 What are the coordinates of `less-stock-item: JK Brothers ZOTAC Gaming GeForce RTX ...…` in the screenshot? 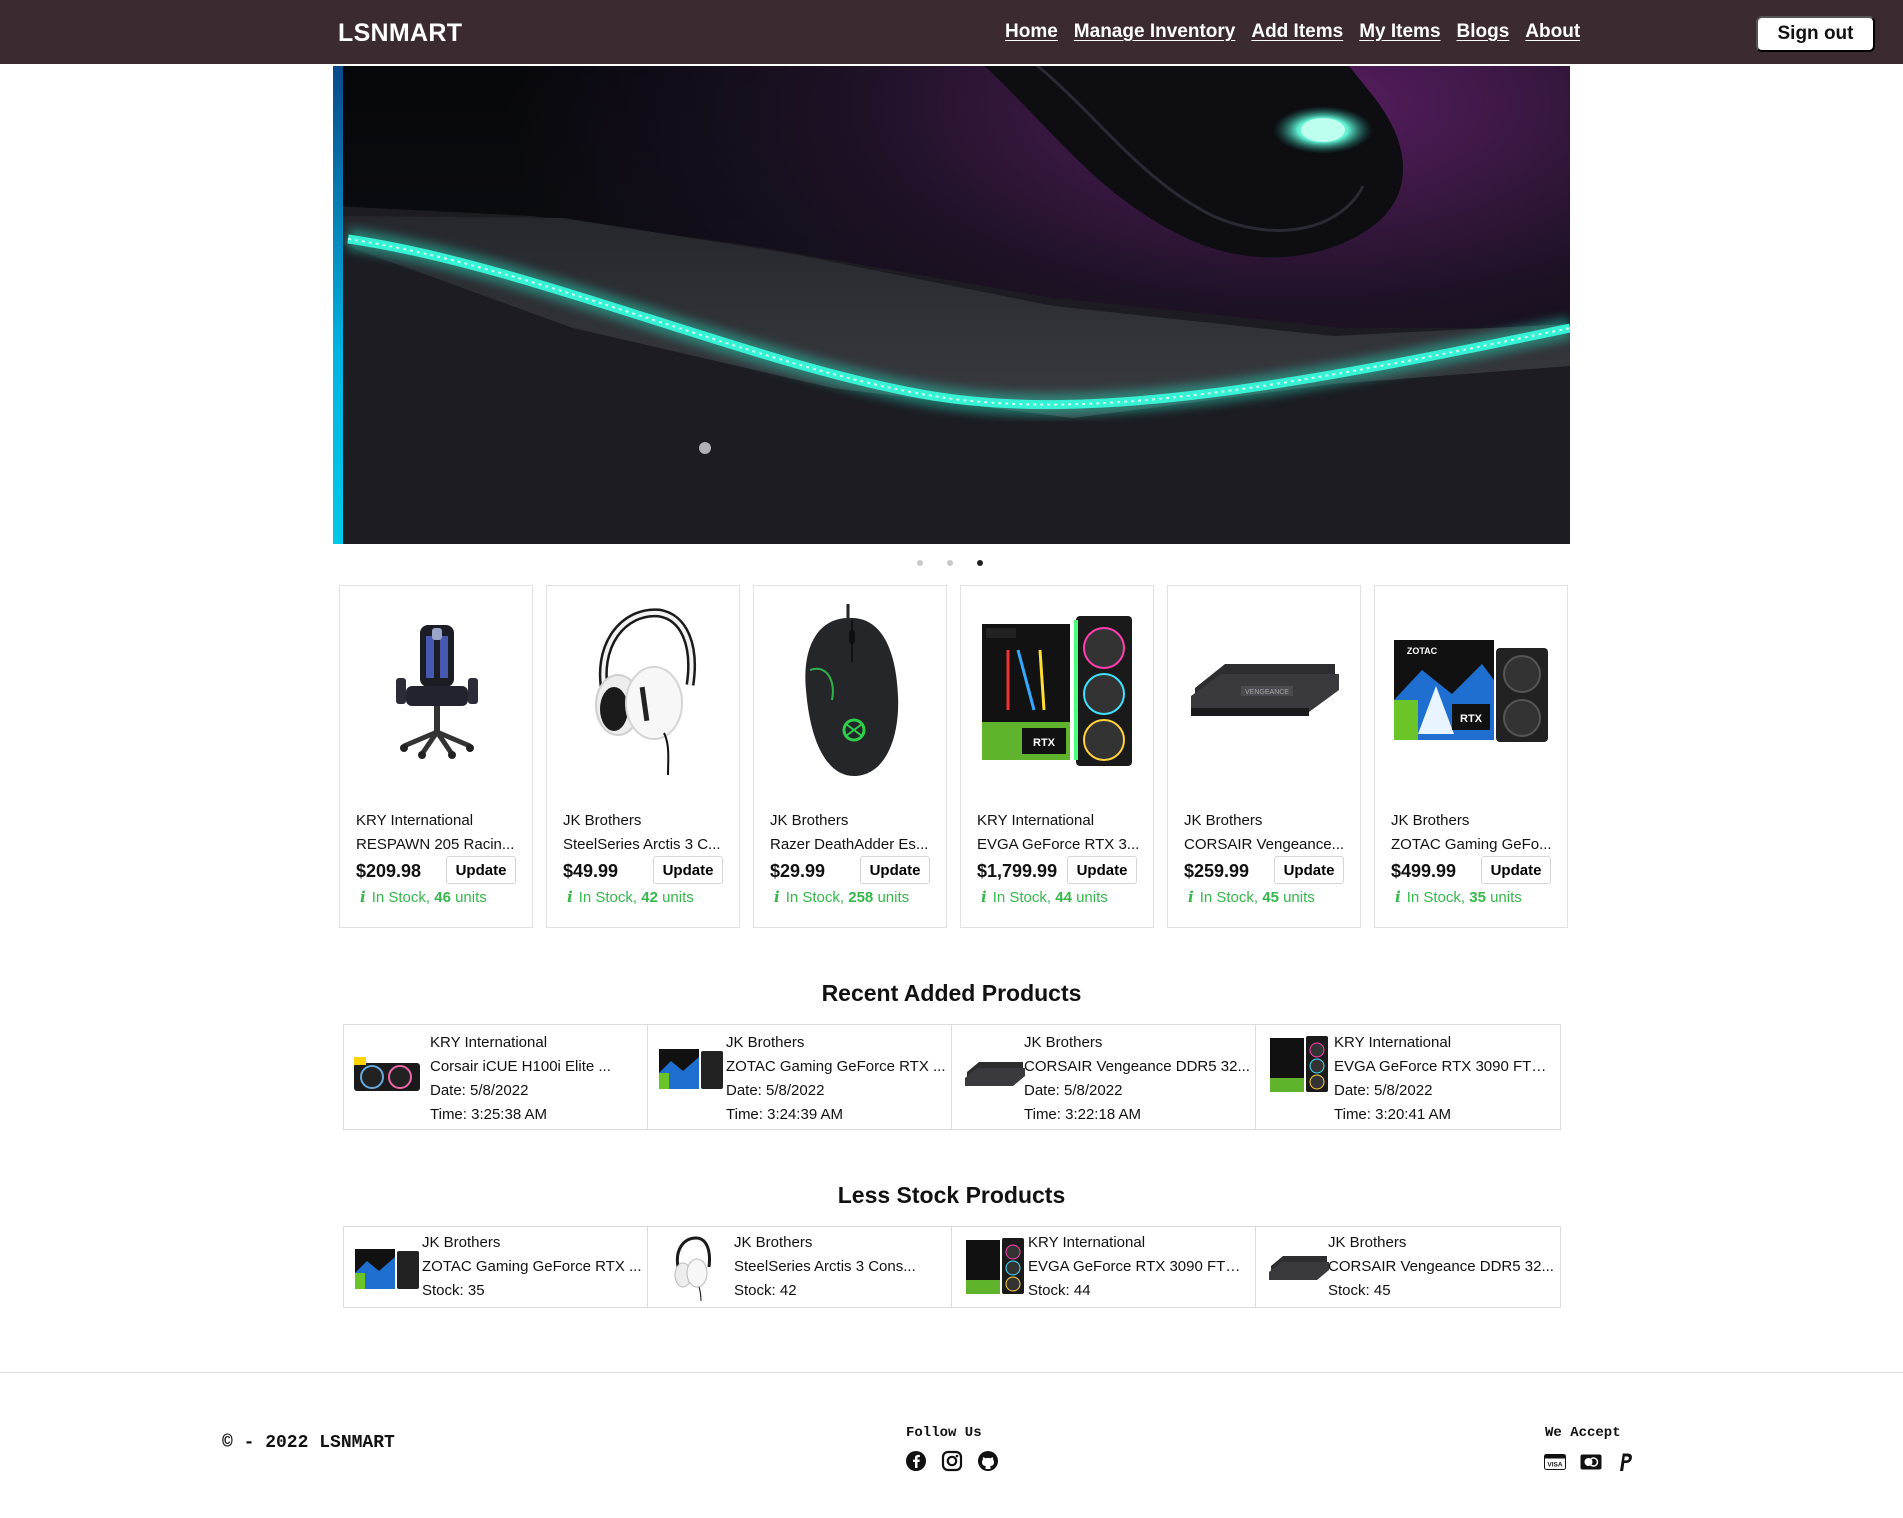 It's located at (496, 1267).